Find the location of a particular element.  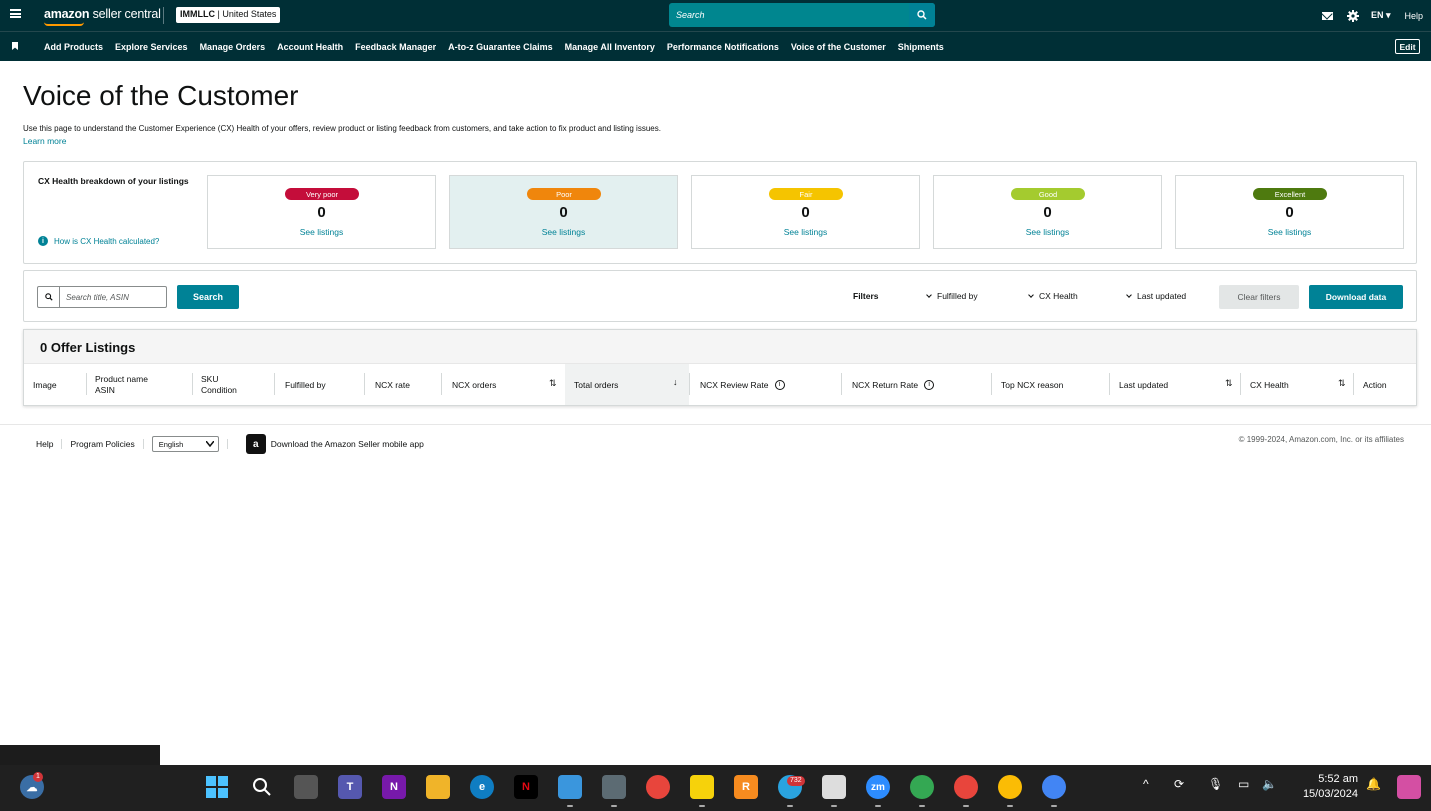

snipping-tool-icon is located at coordinates (834, 787).